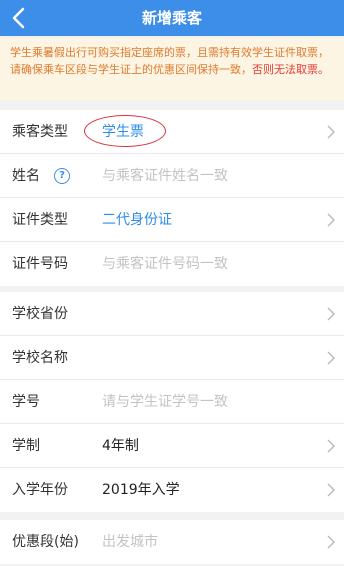  What do you see at coordinates (62, 176) in the screenshot?
I see `help-circle-icon: ?` at bounding box center [62, 176].